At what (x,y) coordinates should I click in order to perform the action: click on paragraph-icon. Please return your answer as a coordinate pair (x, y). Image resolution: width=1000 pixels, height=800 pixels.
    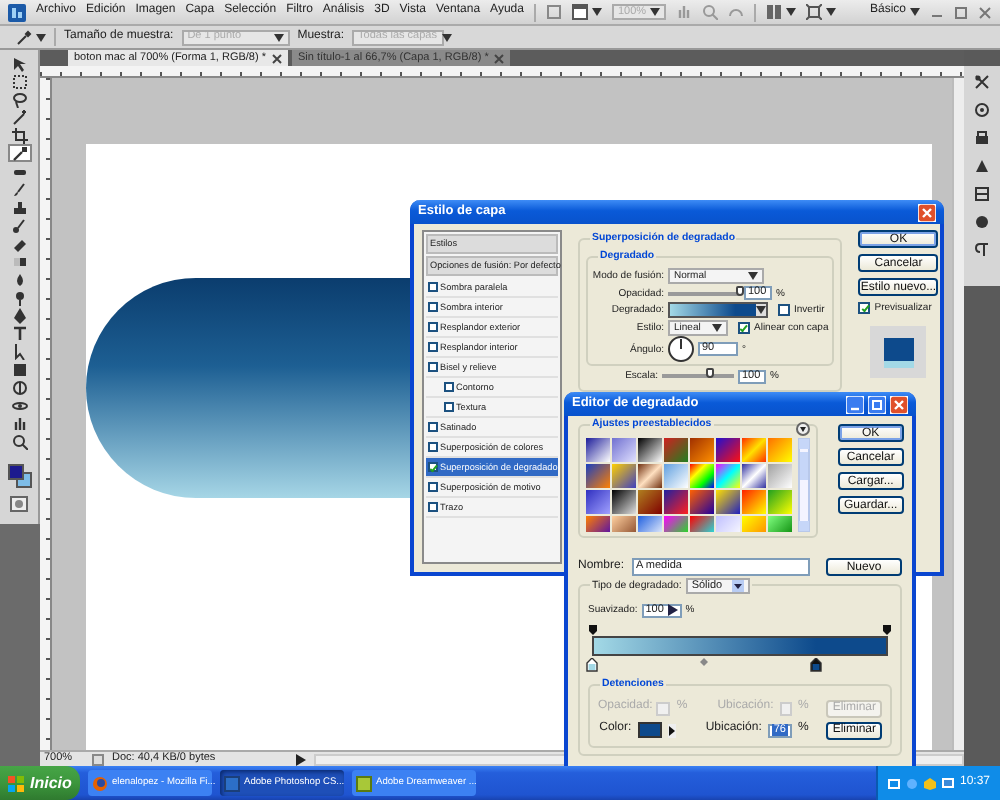
    Looking at the image, I should click on (982, 250).